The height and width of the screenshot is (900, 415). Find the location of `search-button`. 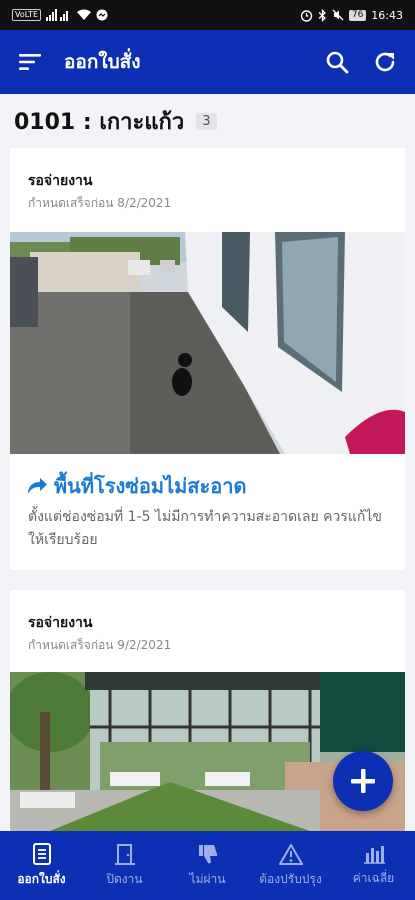

search-button is located at coordinates (337, 62).